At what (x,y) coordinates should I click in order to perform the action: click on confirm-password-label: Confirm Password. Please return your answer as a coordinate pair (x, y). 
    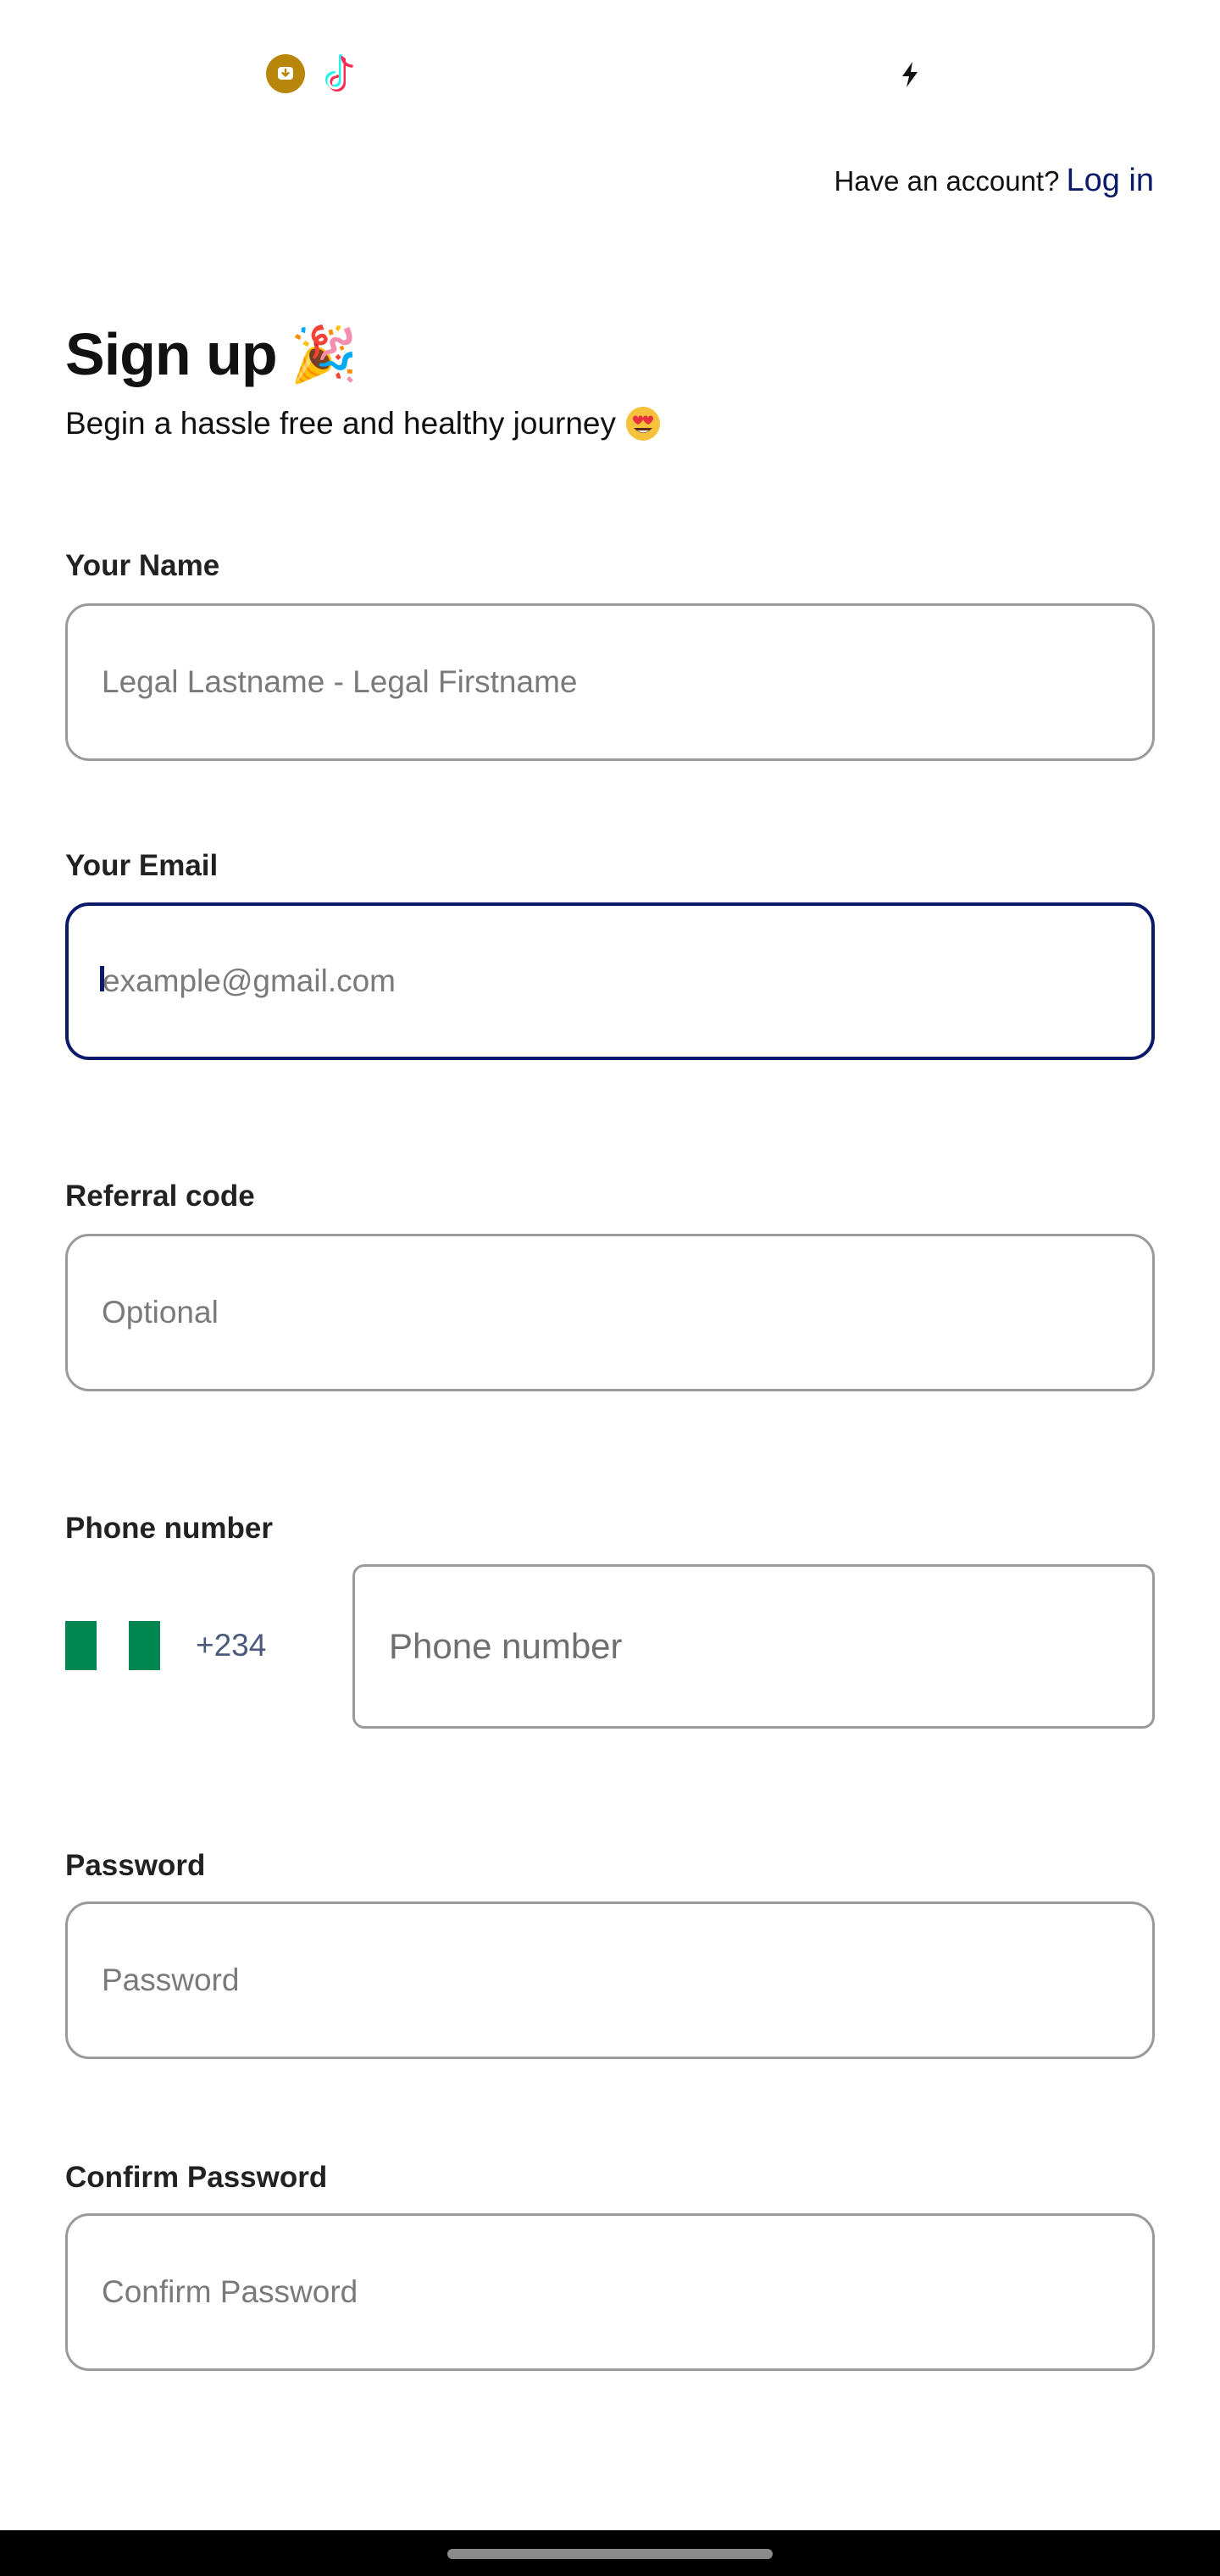
    Looking at the image, I should click on (196, 2177).